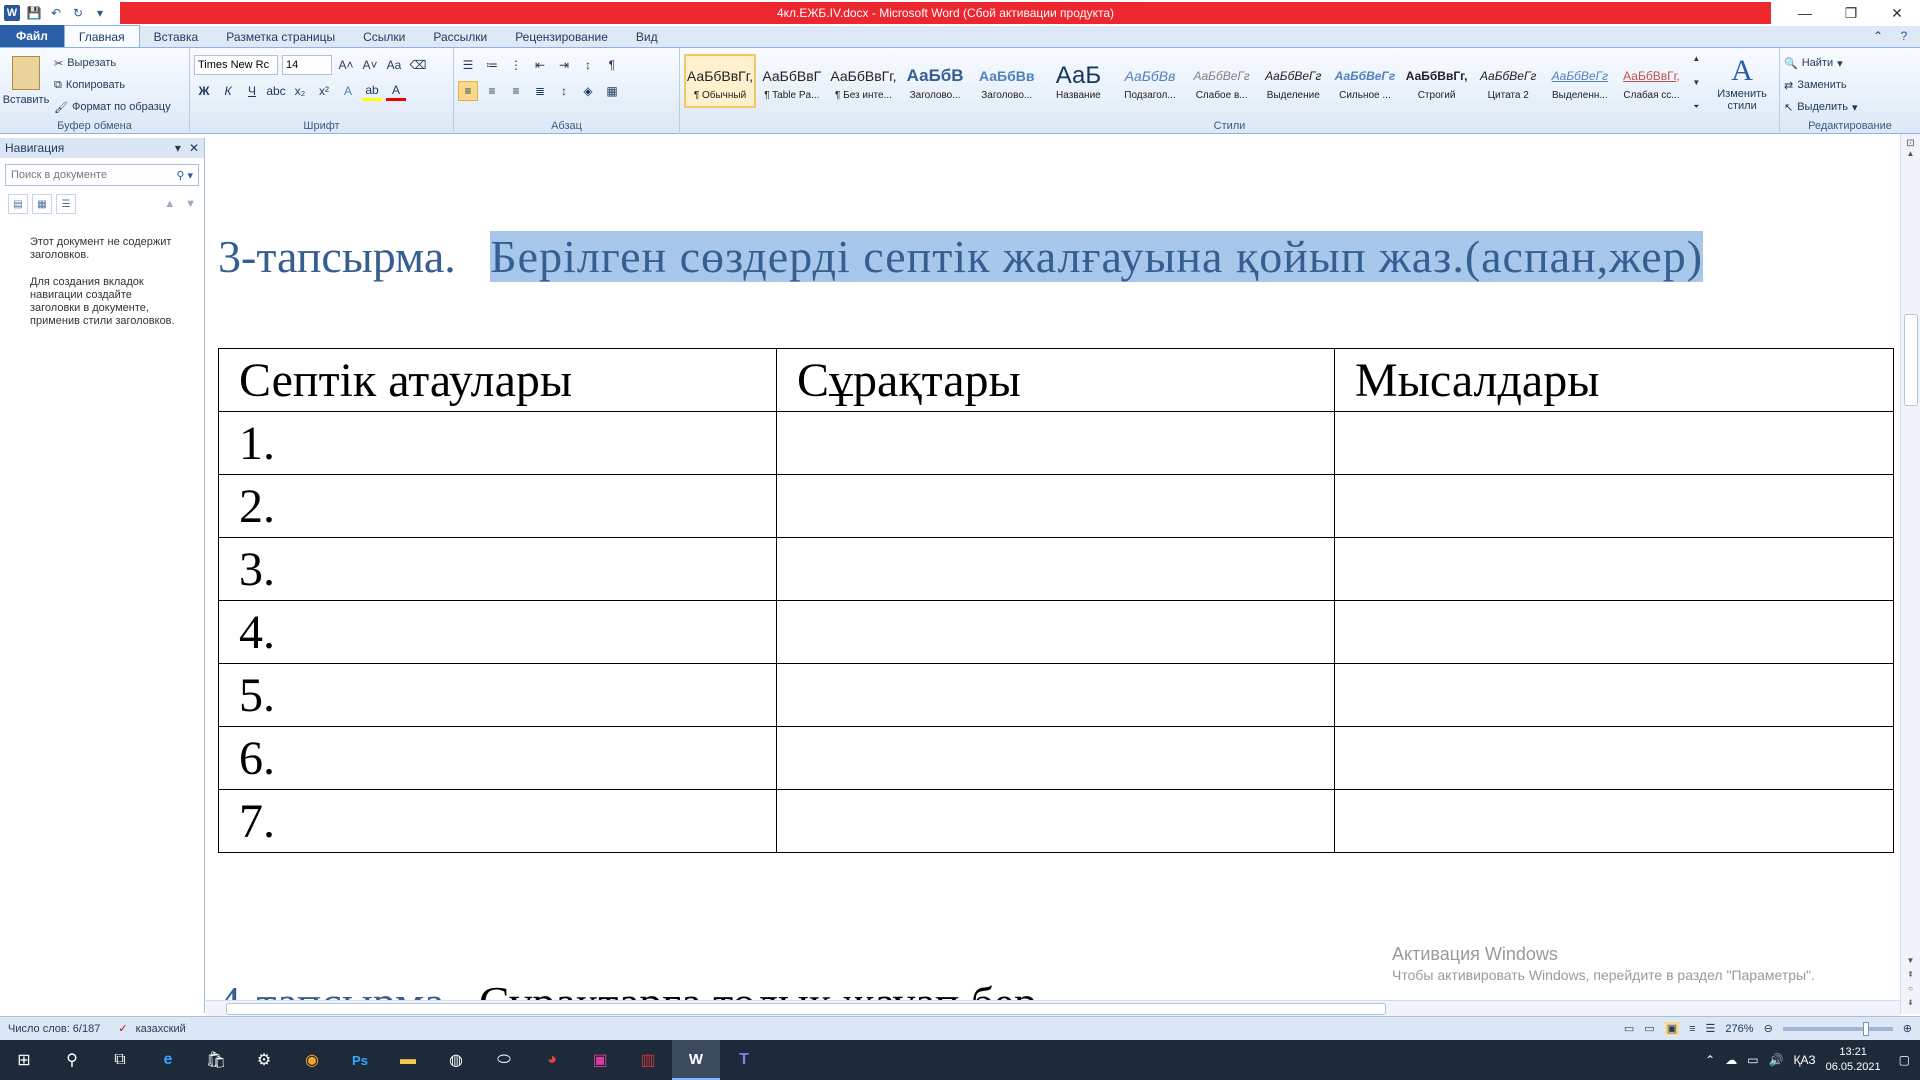 The image size is (1920, 1080). What do you see at coordinates (600, 1060) in the screenshot?
I see `discord-icon: ▣` at bounding box center [600, 1060].